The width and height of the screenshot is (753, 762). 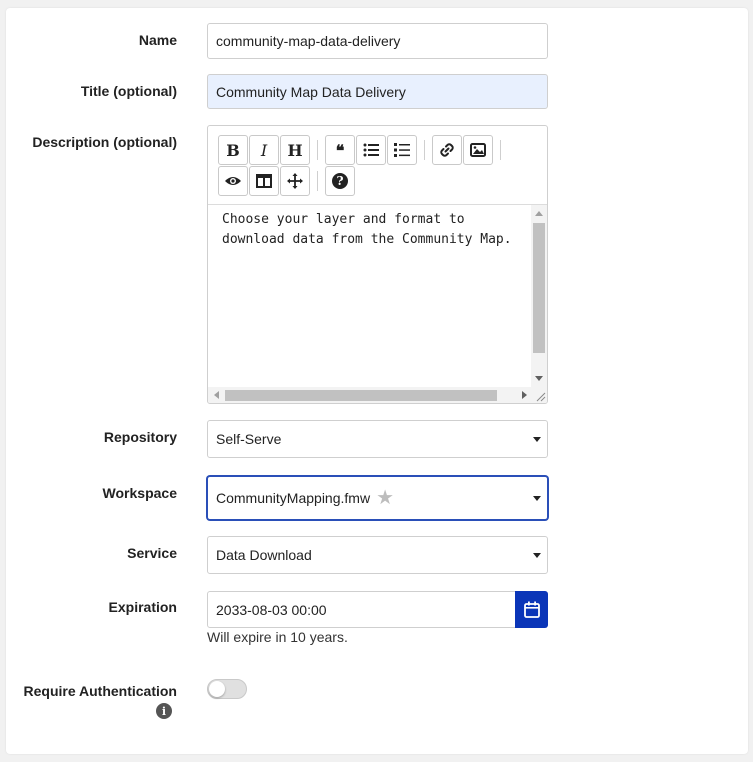 I want to click on italic-icon: I, so click(x=264, y=150).